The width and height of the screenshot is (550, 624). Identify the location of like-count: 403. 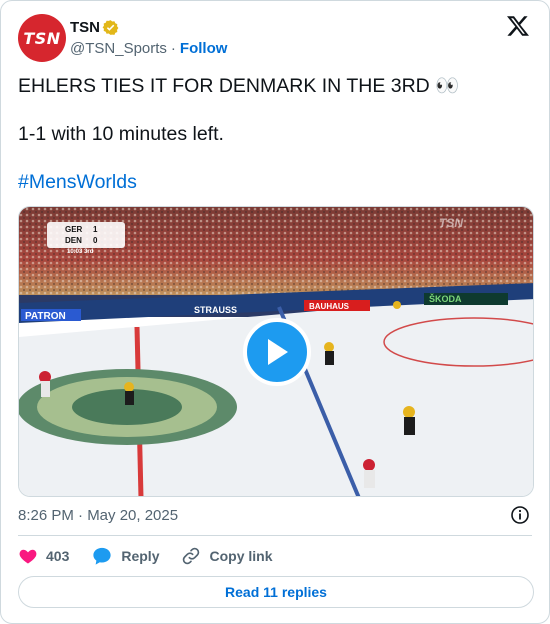
(58, 556).